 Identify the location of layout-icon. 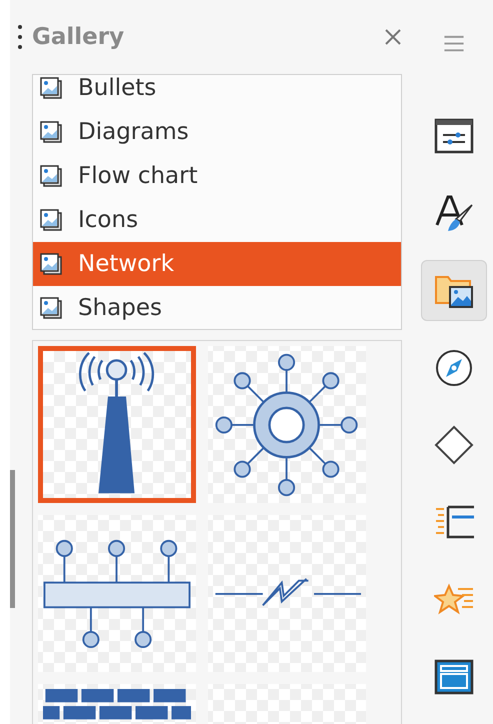
(454, 677).